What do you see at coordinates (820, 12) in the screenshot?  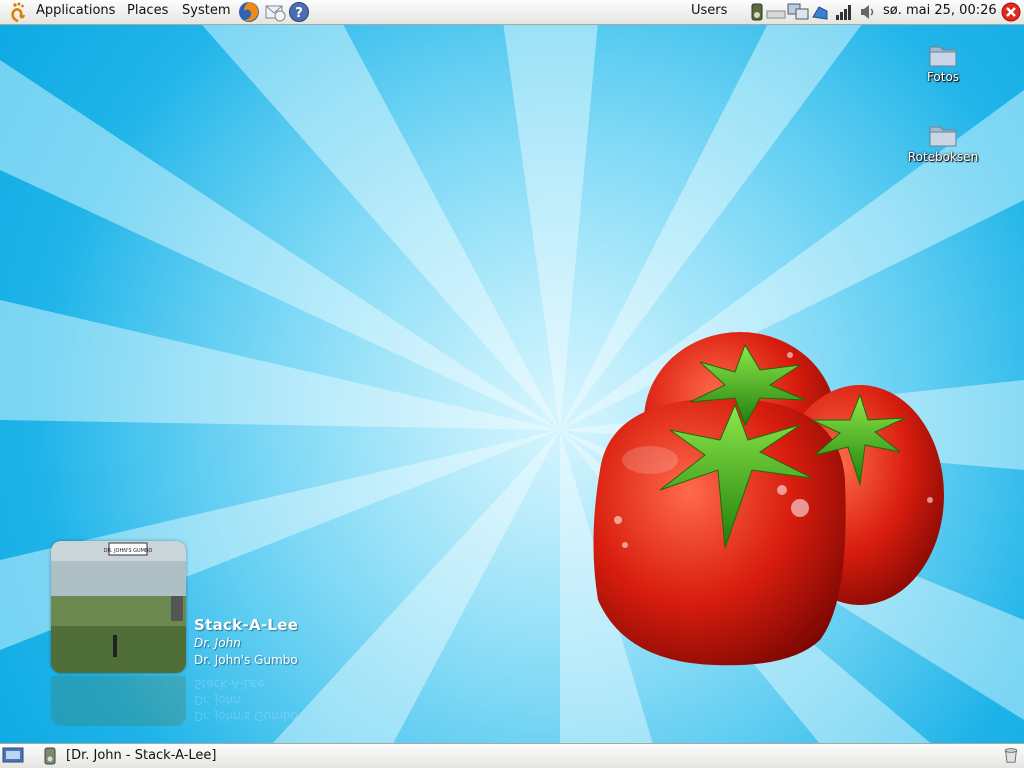 I see `update-icon` at bounding box center [820, 12].